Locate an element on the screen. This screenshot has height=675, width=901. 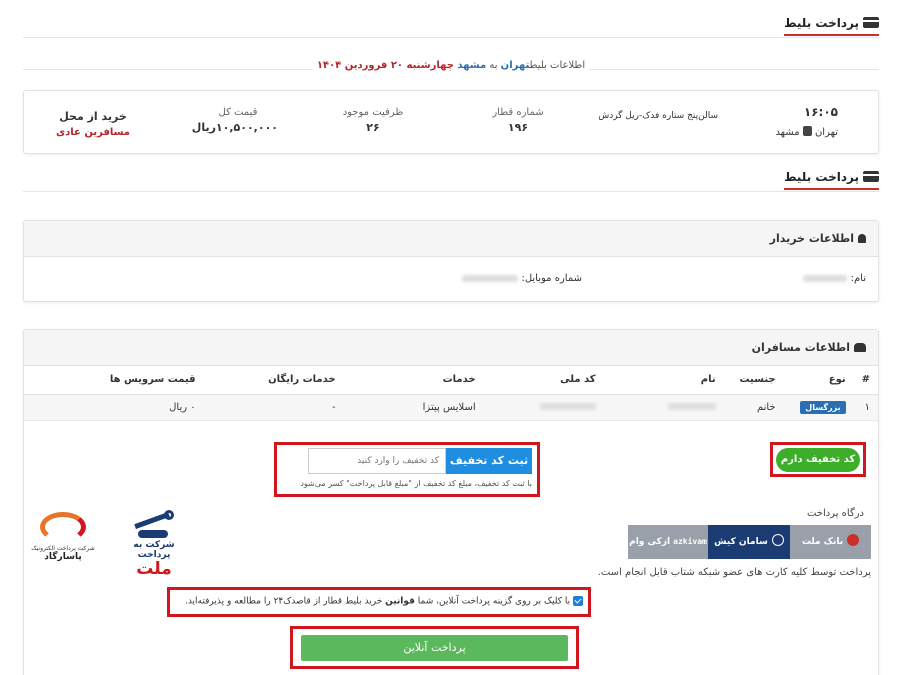
terms-checkbox is located at coordinates (578, 601).